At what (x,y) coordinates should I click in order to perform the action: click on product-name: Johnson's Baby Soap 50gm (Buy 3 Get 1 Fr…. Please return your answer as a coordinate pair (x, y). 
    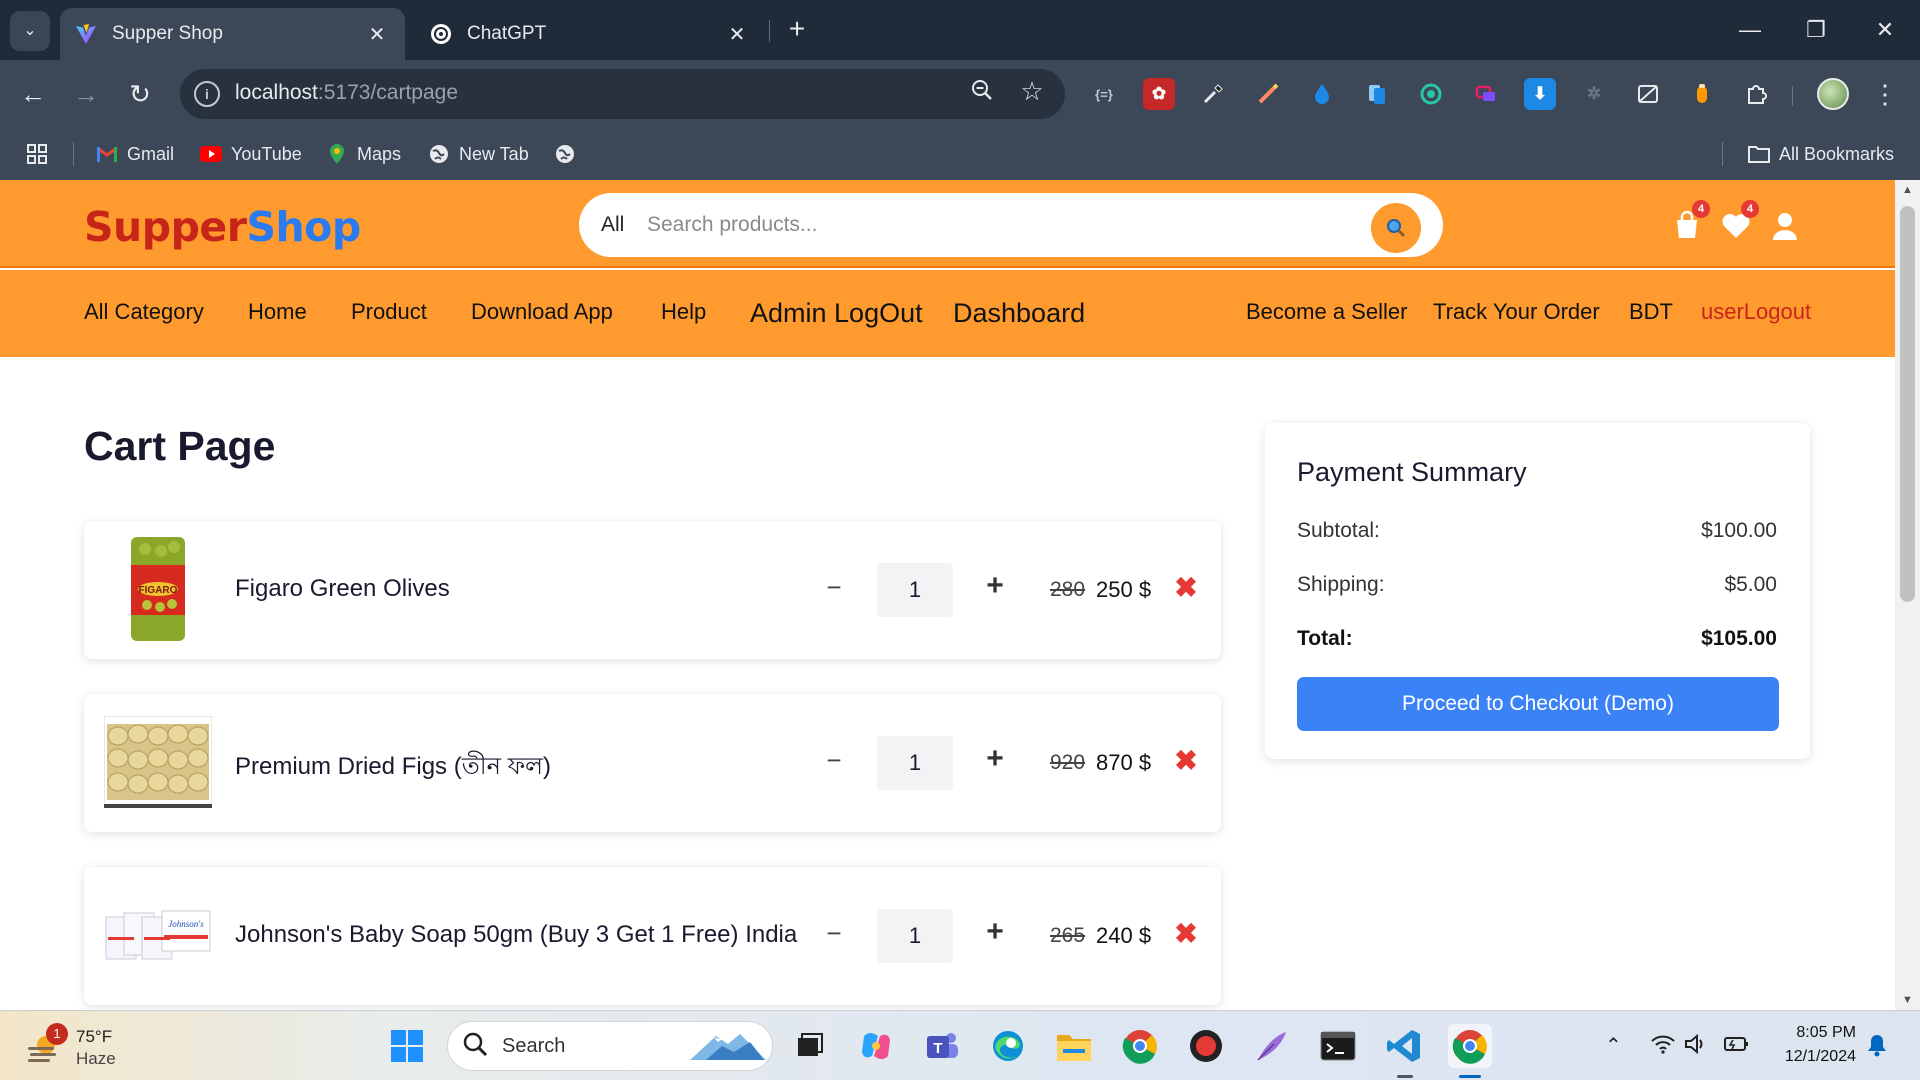
    Looking at the image, I should click on (516, 935).